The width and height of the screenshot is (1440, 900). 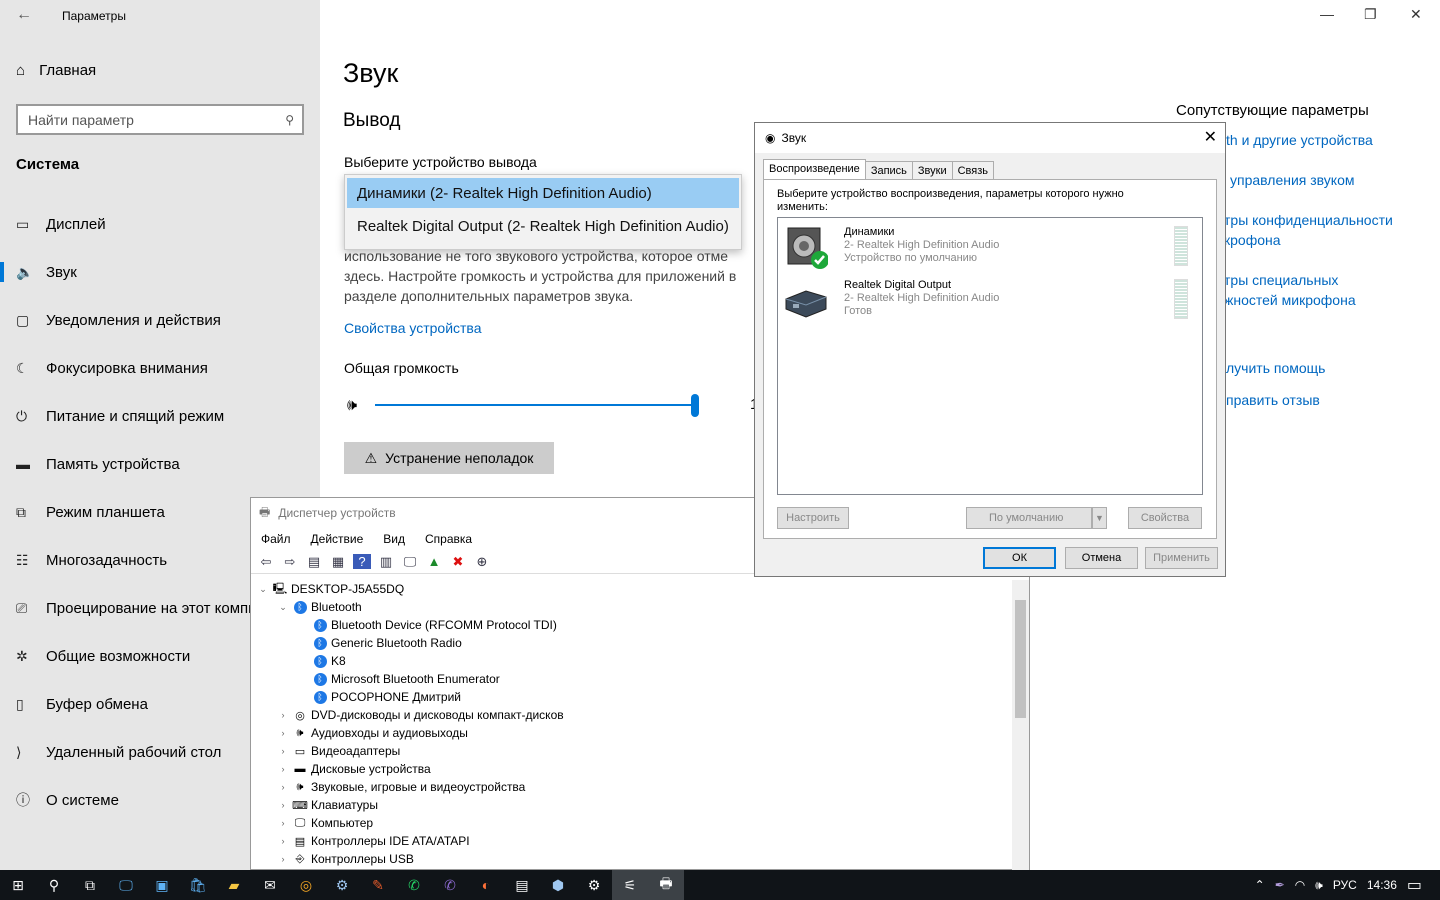 I want to click on notification-center-icon: ▭, so click(x=1414, y=885).